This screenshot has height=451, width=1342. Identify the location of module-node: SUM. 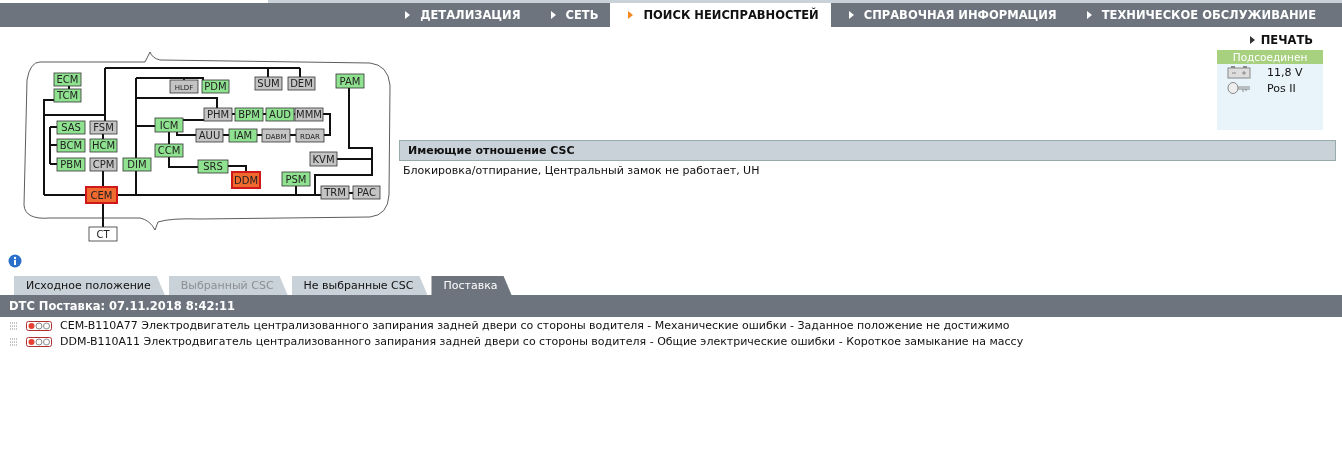
(268, 83).